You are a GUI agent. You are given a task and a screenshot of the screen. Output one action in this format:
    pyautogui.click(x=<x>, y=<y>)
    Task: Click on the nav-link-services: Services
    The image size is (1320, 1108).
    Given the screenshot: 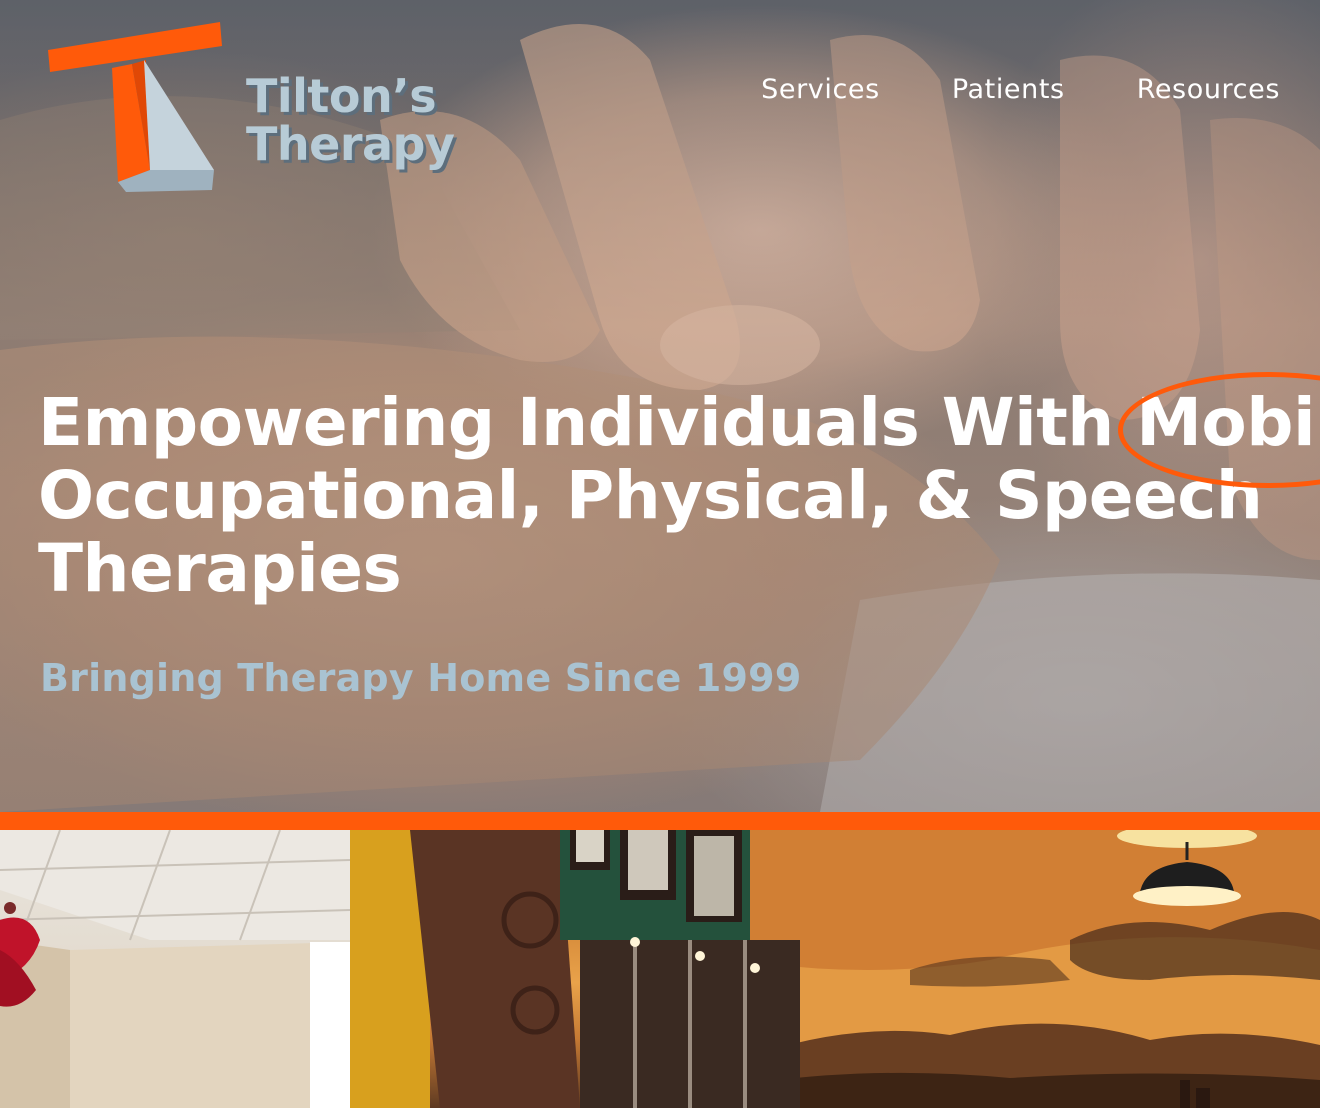 What is the action you would take?
    pyautogui.click(x=820, y=89)
    